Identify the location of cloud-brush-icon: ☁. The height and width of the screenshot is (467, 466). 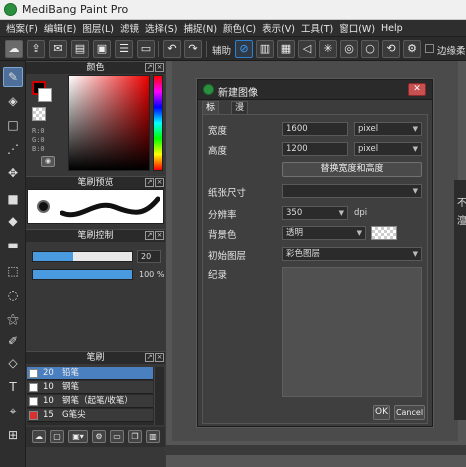
(39, 436).